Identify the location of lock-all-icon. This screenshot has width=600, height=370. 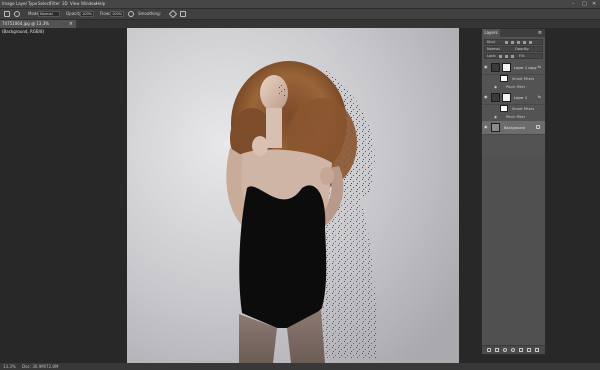
(512, 56).